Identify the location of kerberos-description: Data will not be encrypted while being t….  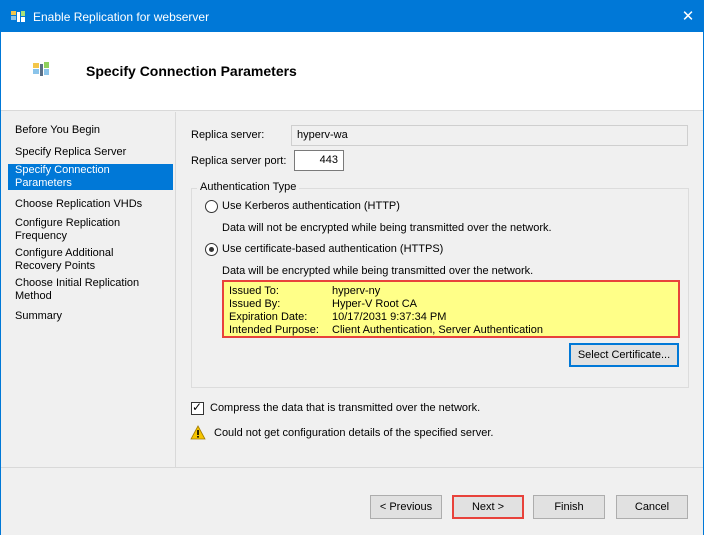
(387, 228).